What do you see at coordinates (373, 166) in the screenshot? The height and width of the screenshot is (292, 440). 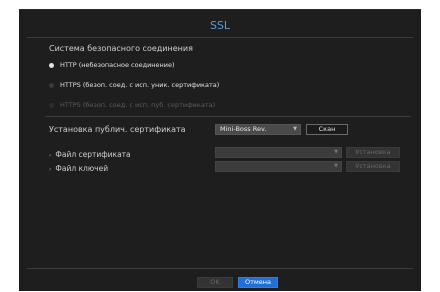 I see `key-install-button: Установка` at bounding box center [373, 166].